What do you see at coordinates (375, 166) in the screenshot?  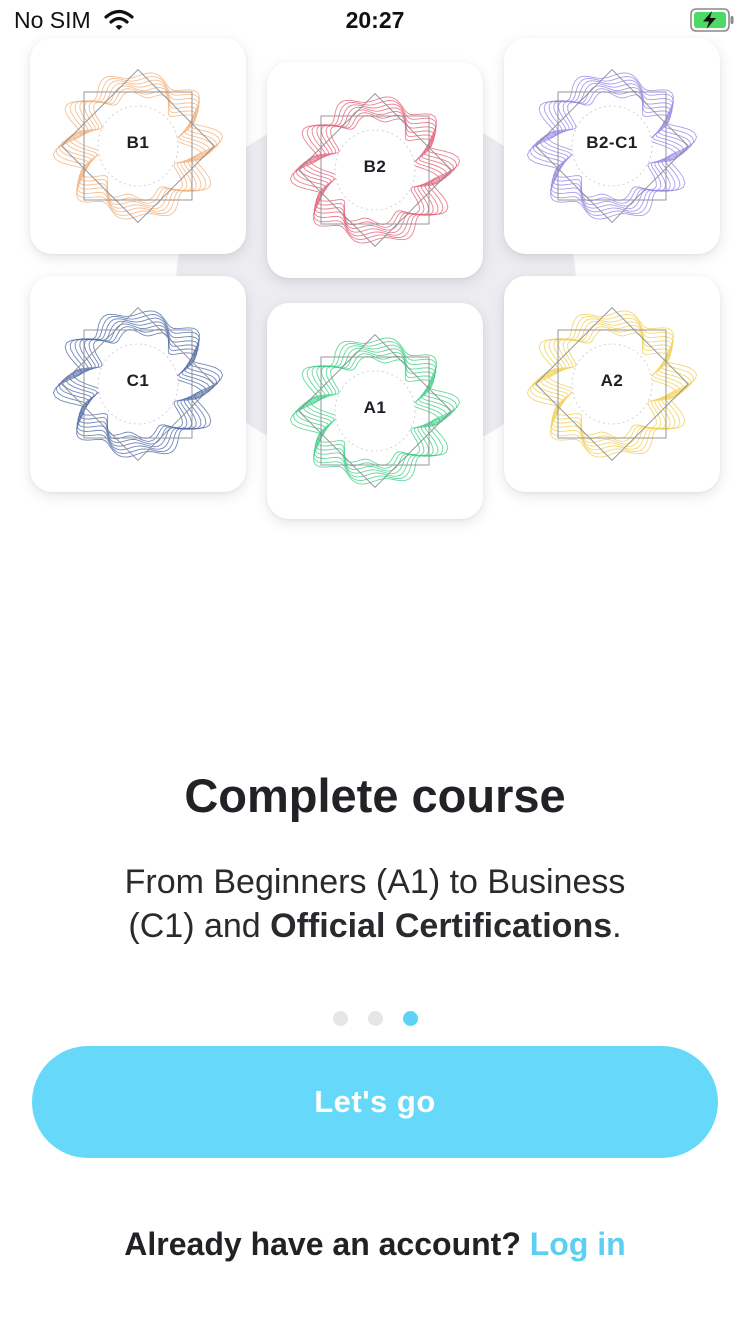 I see `certificate-level-label: B2` at bounding box center [375, 166].